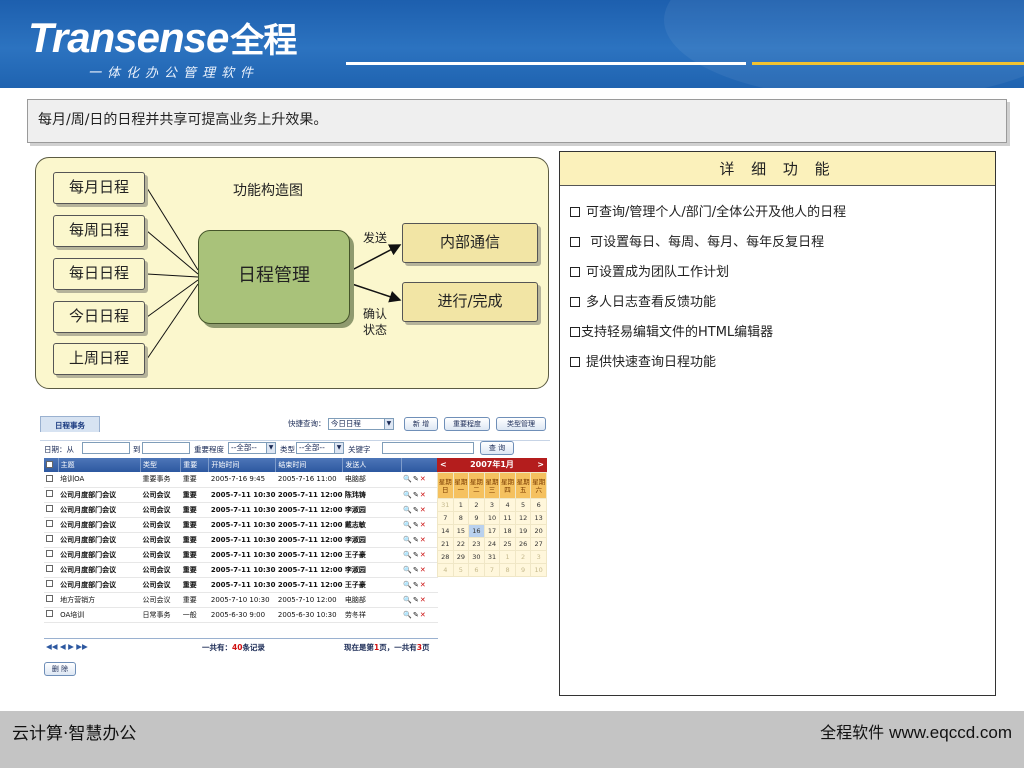  Describe the element at coordinates (523, 544) in the screenshot. I see `calendar-day: 26` at that location.